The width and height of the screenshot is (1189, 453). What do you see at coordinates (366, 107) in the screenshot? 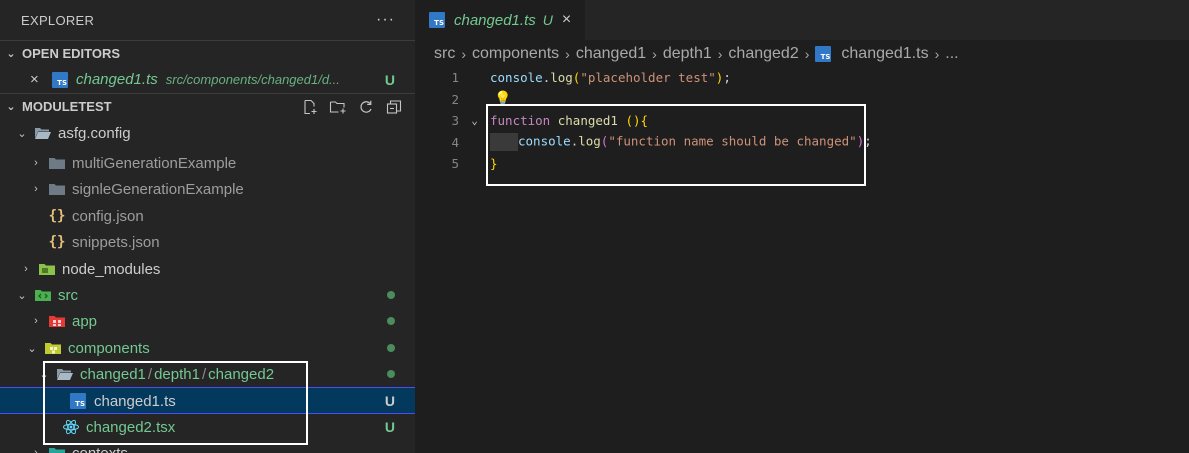
I see `refresh-icon` at bounding box center [366, 107].